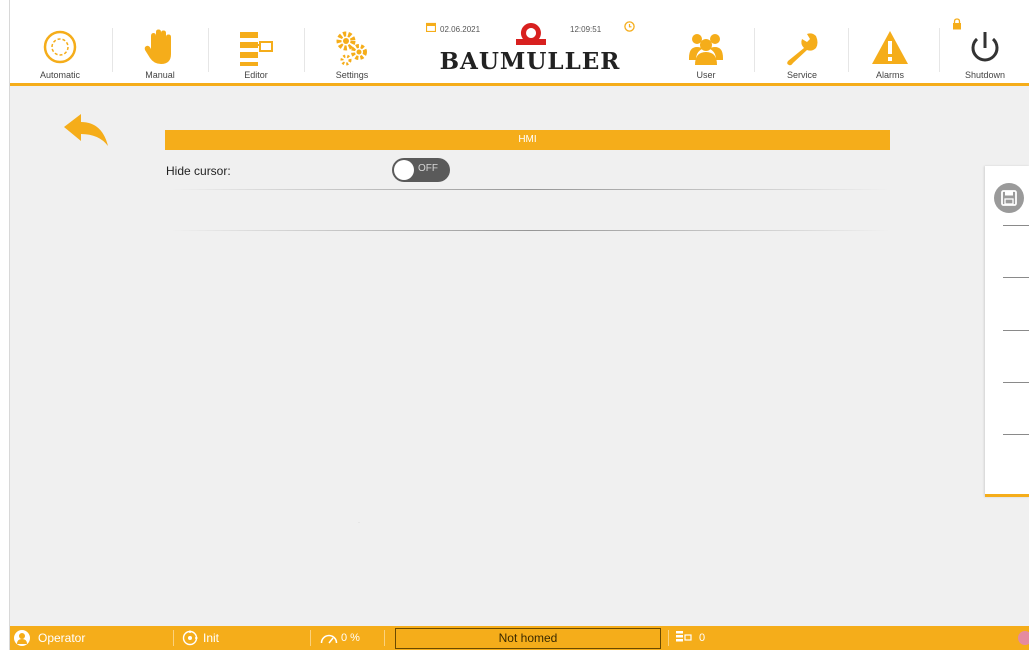 This screenshot has height=650, width=1029. I want to click on homing-status: Not homed, so click(528, 638).